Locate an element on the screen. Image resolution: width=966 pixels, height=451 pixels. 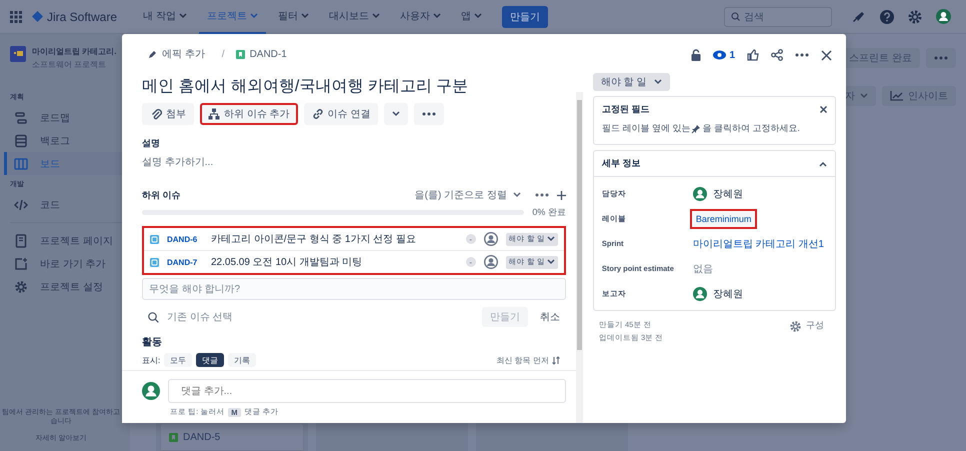
nav-menu: 앱 is located at coordinates (471, 17).